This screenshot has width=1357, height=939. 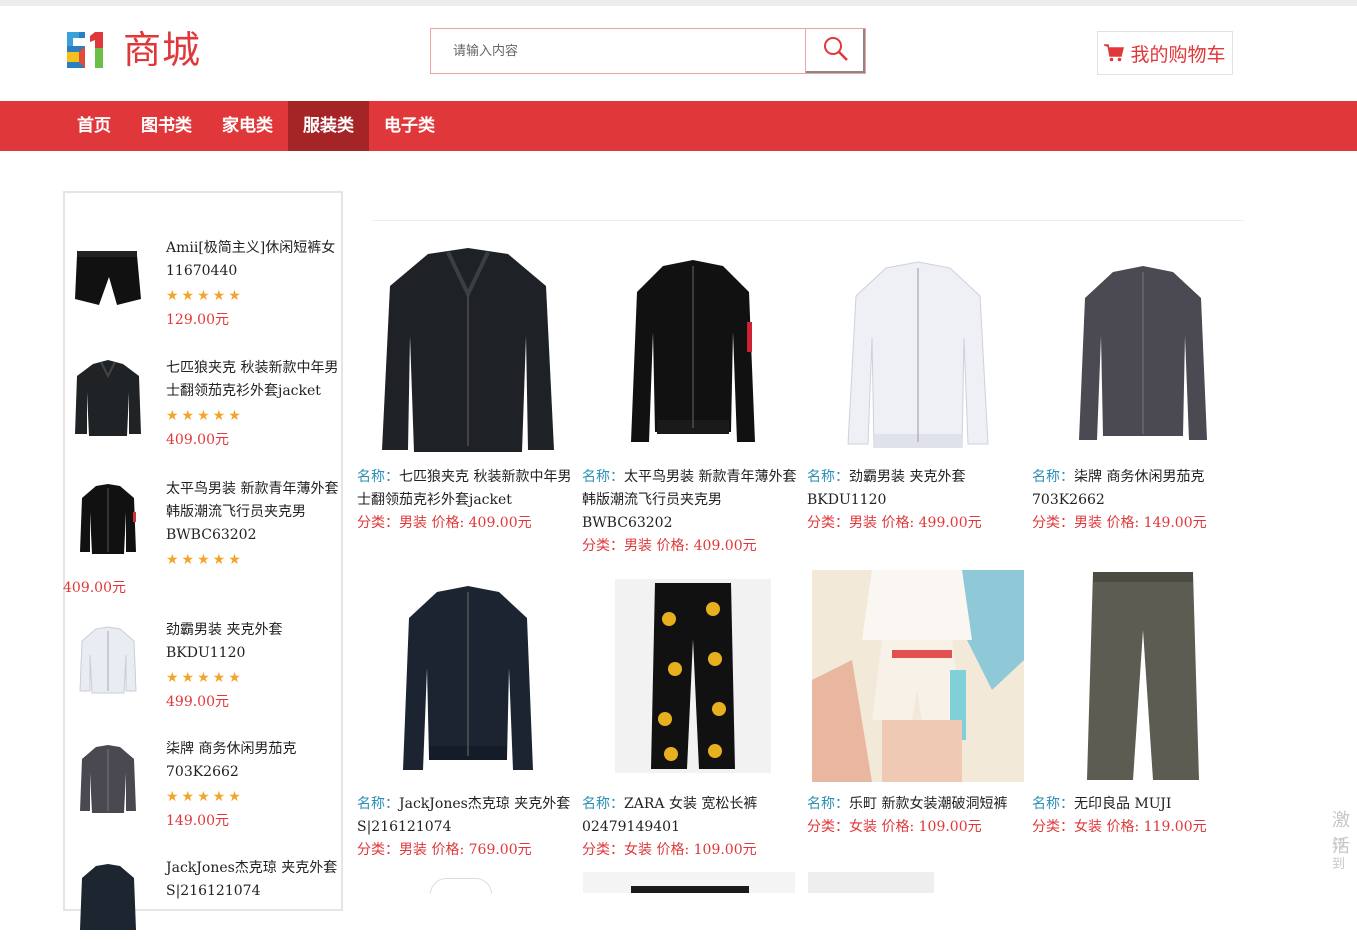 I want to click on nav-item-clothing: 服装类, so click(x=328, y=126).